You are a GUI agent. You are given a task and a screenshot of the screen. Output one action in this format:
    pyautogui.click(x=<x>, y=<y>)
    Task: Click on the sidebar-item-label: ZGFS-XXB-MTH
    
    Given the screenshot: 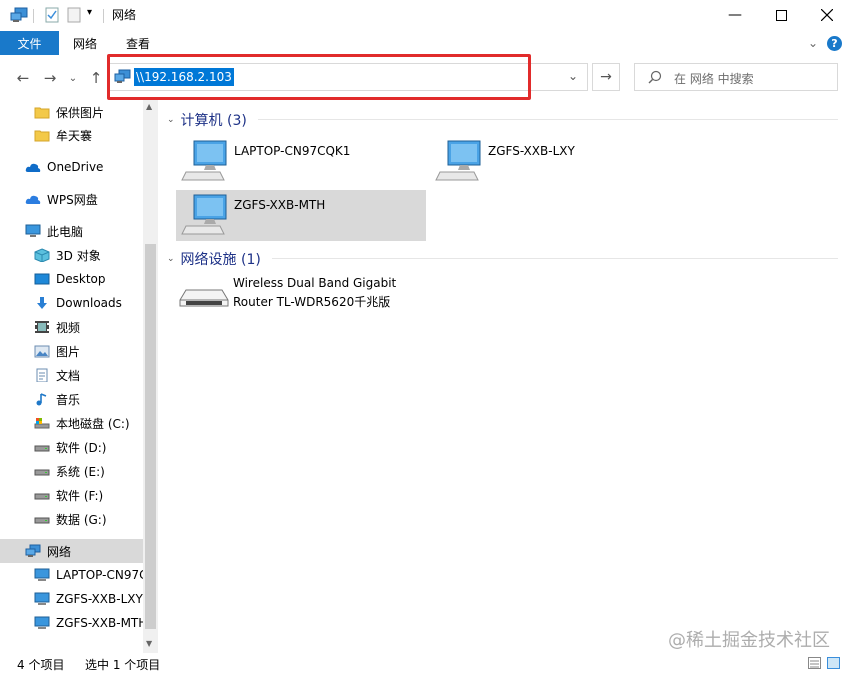 What is the action you would take?
    pyautogui.click(x=99, y=623)
    